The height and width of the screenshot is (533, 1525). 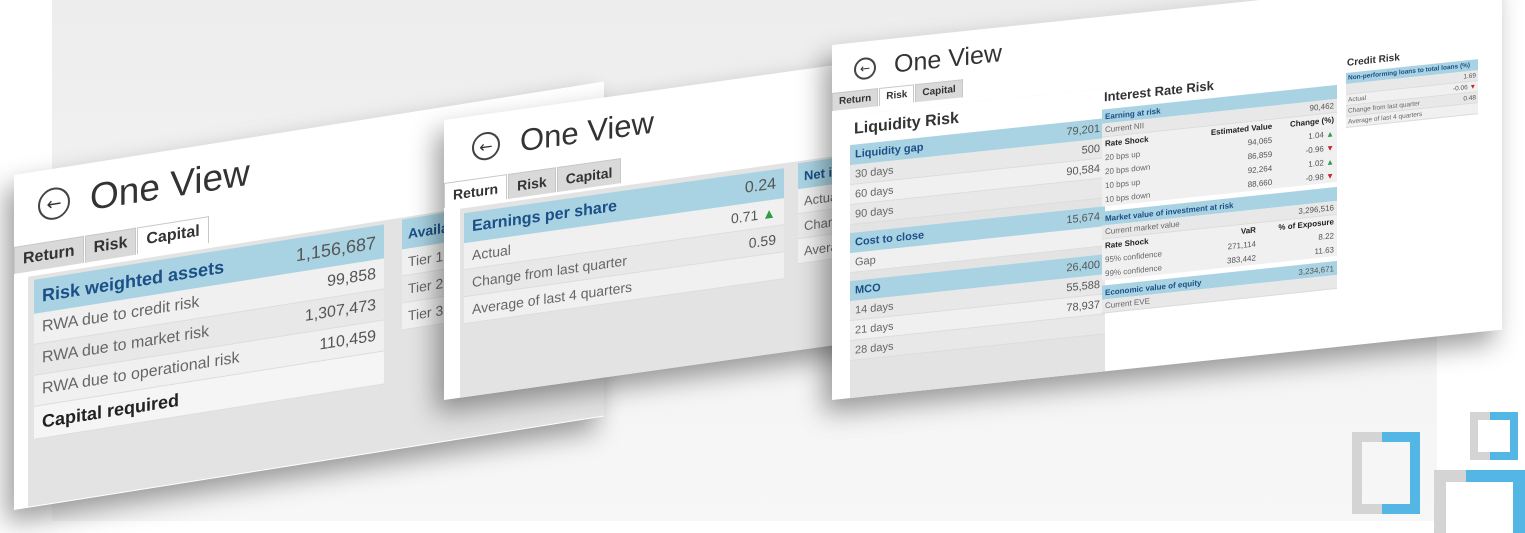 I want to click on row-value: 0.48, so click(x=1469, y=98).